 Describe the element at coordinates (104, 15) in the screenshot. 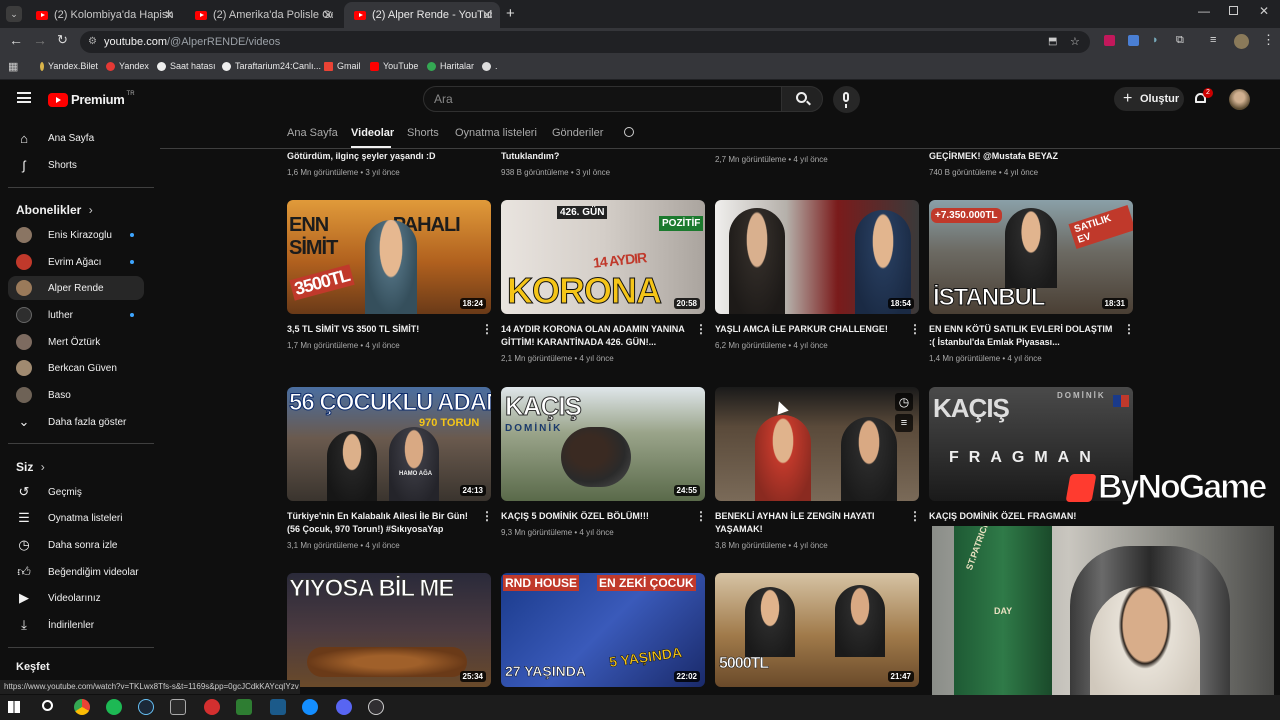

I see `browser-tab-1: (2) Kolombiya'da Hapishane ✕` at that location.